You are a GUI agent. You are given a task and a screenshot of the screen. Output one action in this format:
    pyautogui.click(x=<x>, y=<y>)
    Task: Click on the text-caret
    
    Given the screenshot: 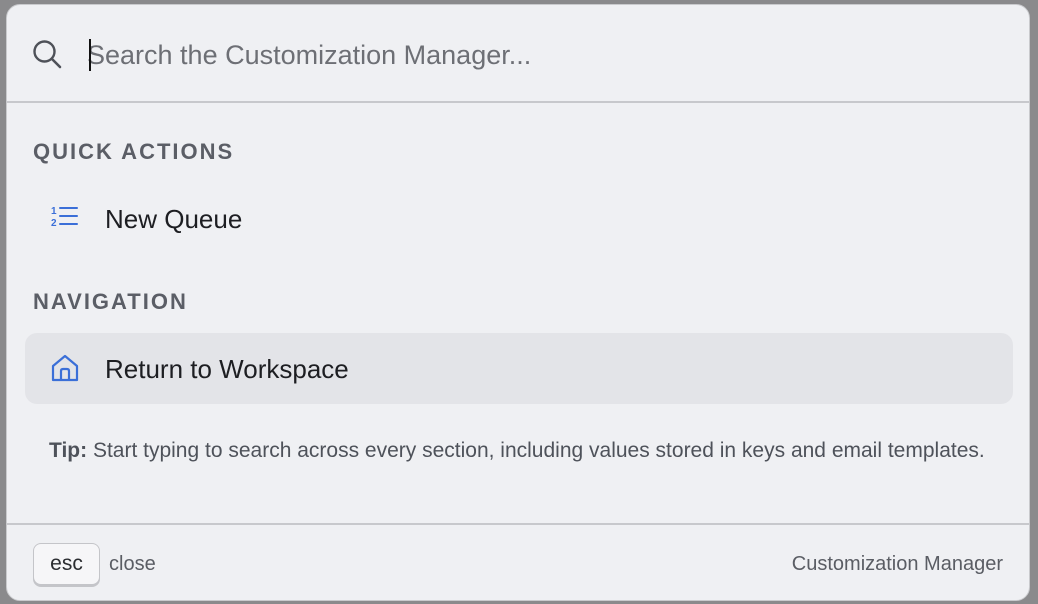 What is the action you would take?
    pyautogui.click(x=90, y=55)
    